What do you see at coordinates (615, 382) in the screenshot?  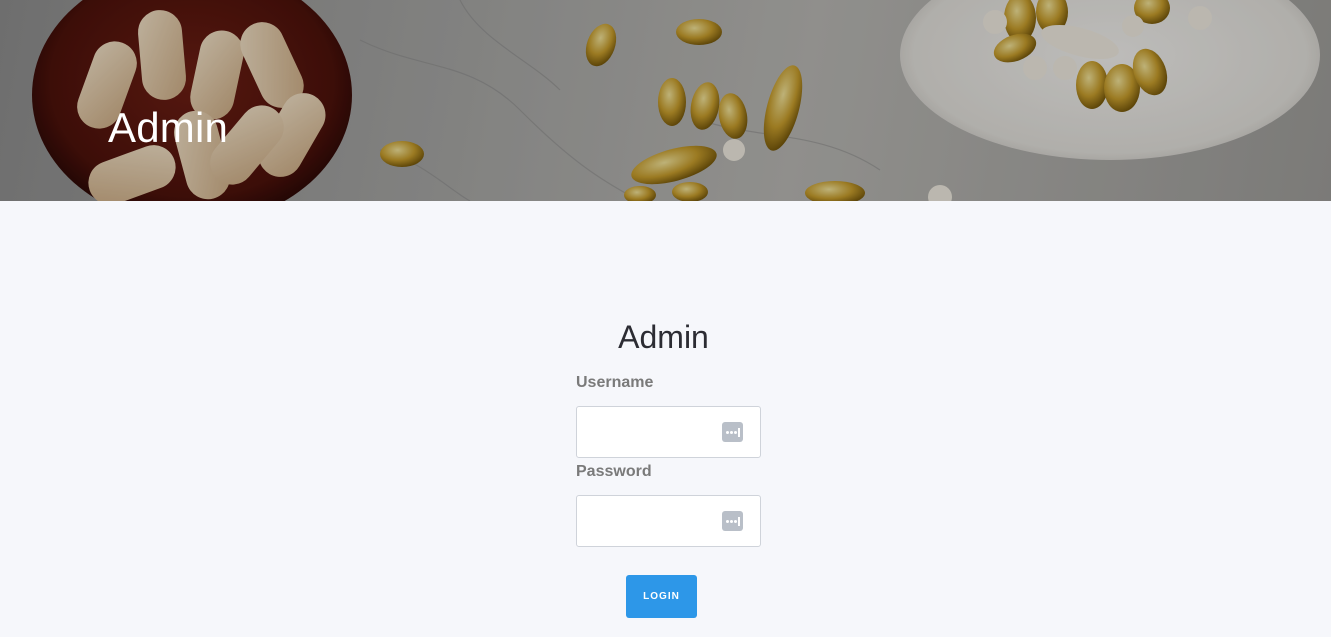 I see `username-label: Username` at bounding box center [615, 382].